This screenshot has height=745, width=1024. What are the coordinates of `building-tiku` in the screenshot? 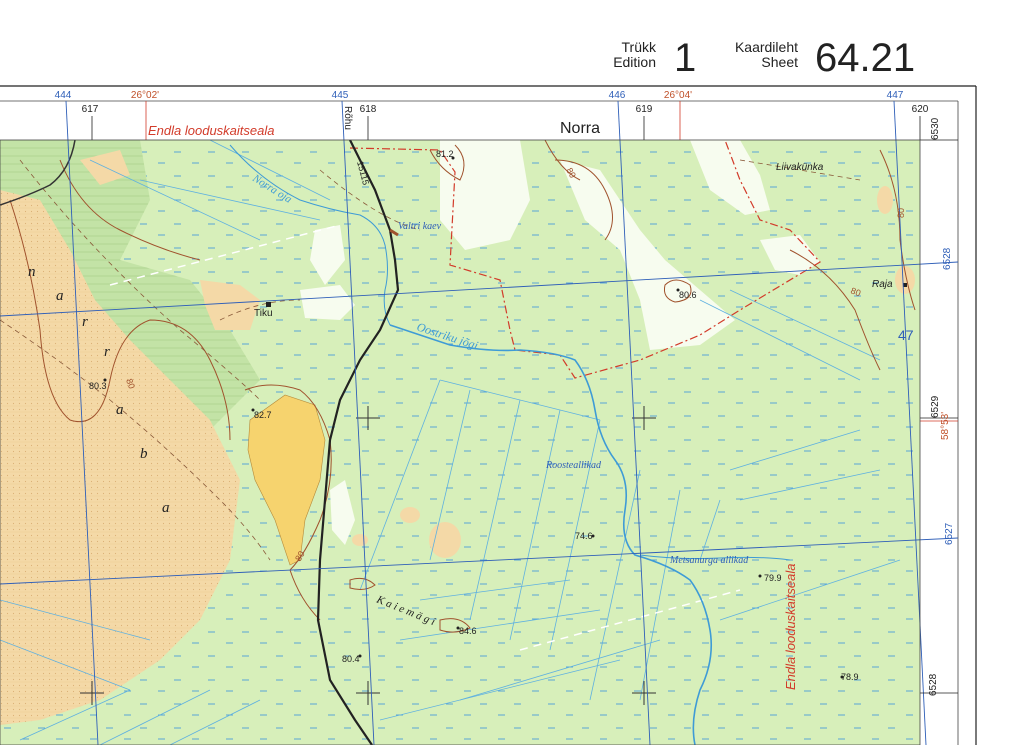 It's located at (268, 304).